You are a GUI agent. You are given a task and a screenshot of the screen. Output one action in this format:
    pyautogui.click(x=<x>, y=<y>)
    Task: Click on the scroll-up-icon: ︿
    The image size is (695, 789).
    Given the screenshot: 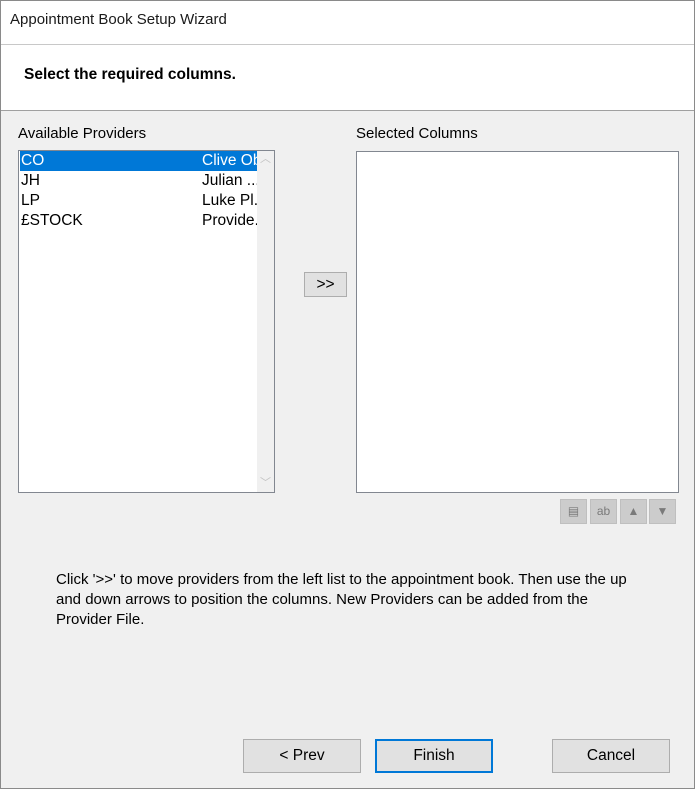 What is the action you would take?
    pyautogui.click(x=265, y=159)
    